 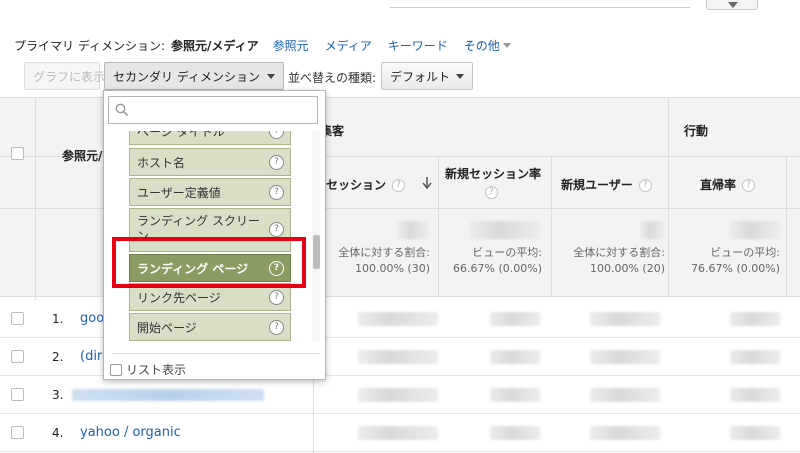 What do you see at coordinates (17, 153) in the screenshot?
I see `select-all-checkbox` at bounding box center [17, 153].